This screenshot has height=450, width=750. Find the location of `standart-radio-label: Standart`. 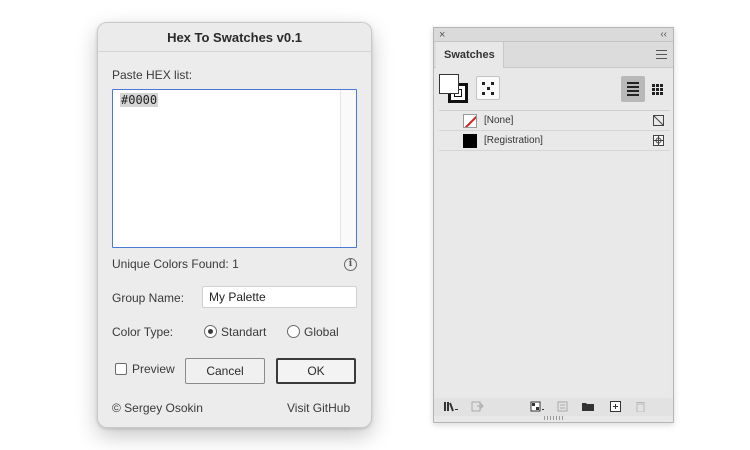

standart-radio-label: Standart is located at coordinates (243, 332).